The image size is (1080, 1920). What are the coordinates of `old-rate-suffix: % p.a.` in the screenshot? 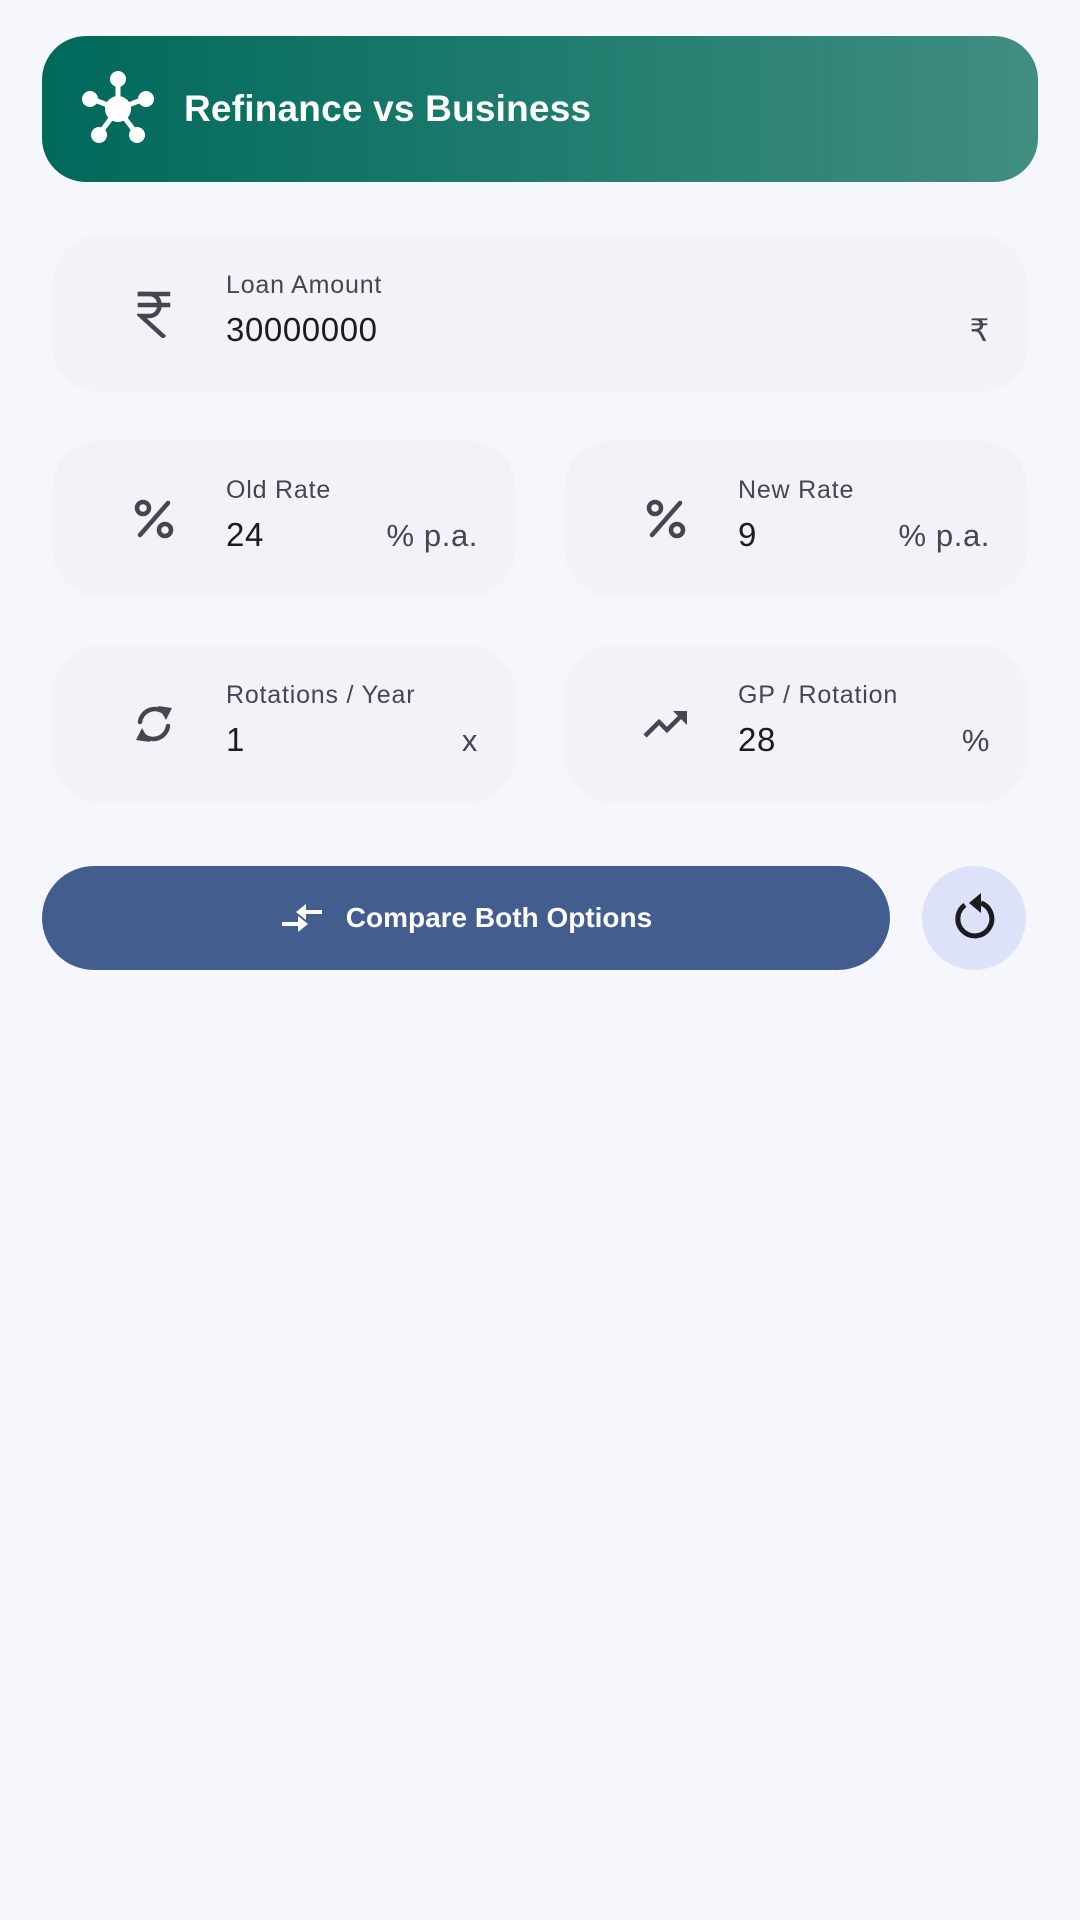 It's located at (432, 535).